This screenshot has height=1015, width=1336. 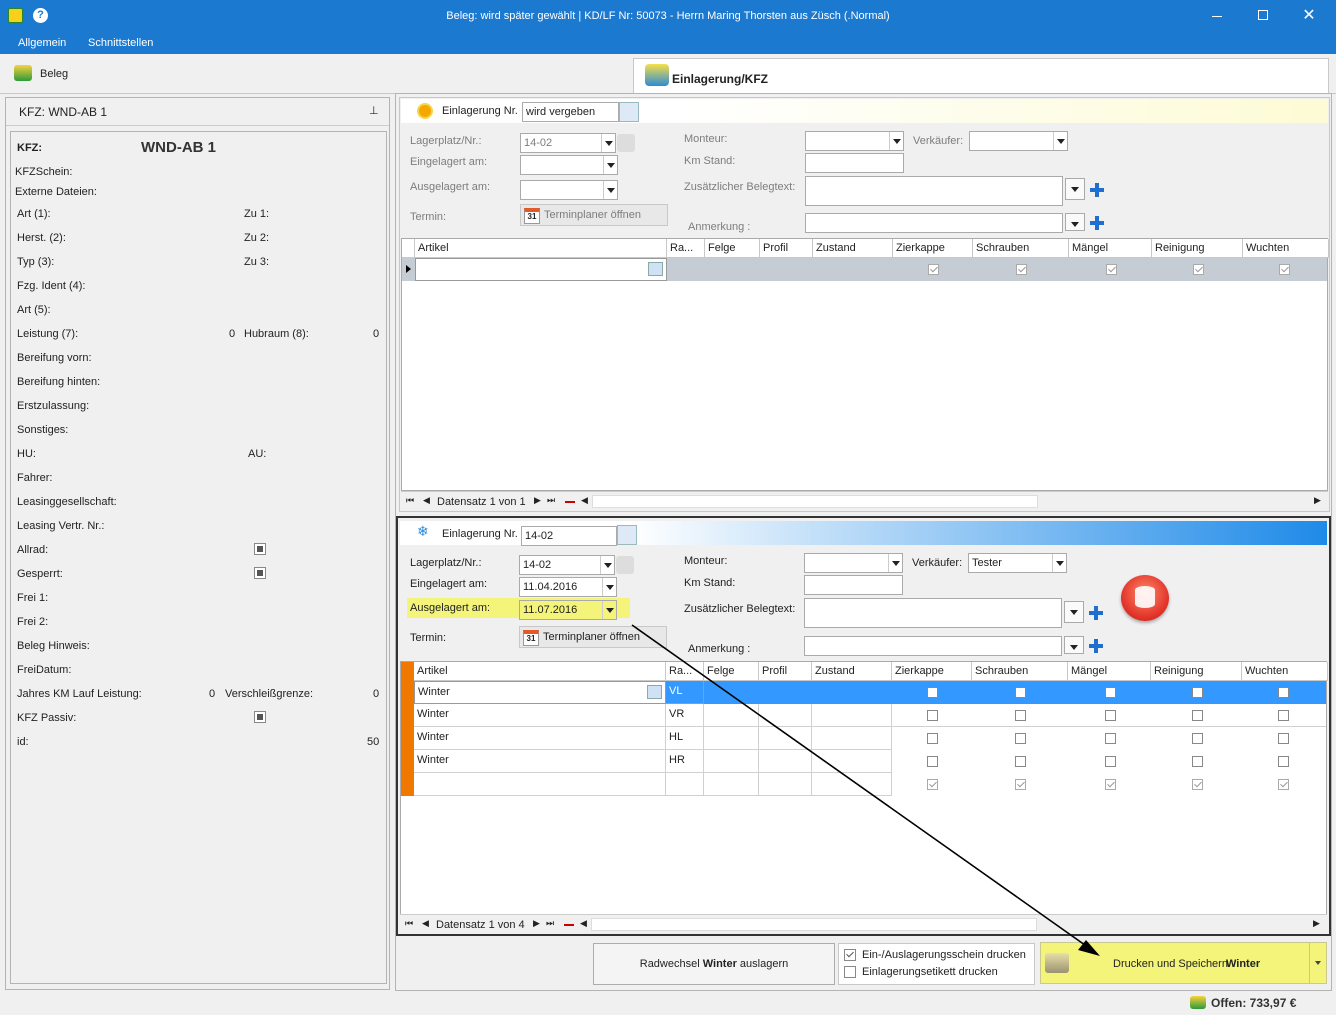 What do you see at coordinates (934, 223) in the screenshot?
I see `top-anmerkung-field` at bounding box center [934, 223].